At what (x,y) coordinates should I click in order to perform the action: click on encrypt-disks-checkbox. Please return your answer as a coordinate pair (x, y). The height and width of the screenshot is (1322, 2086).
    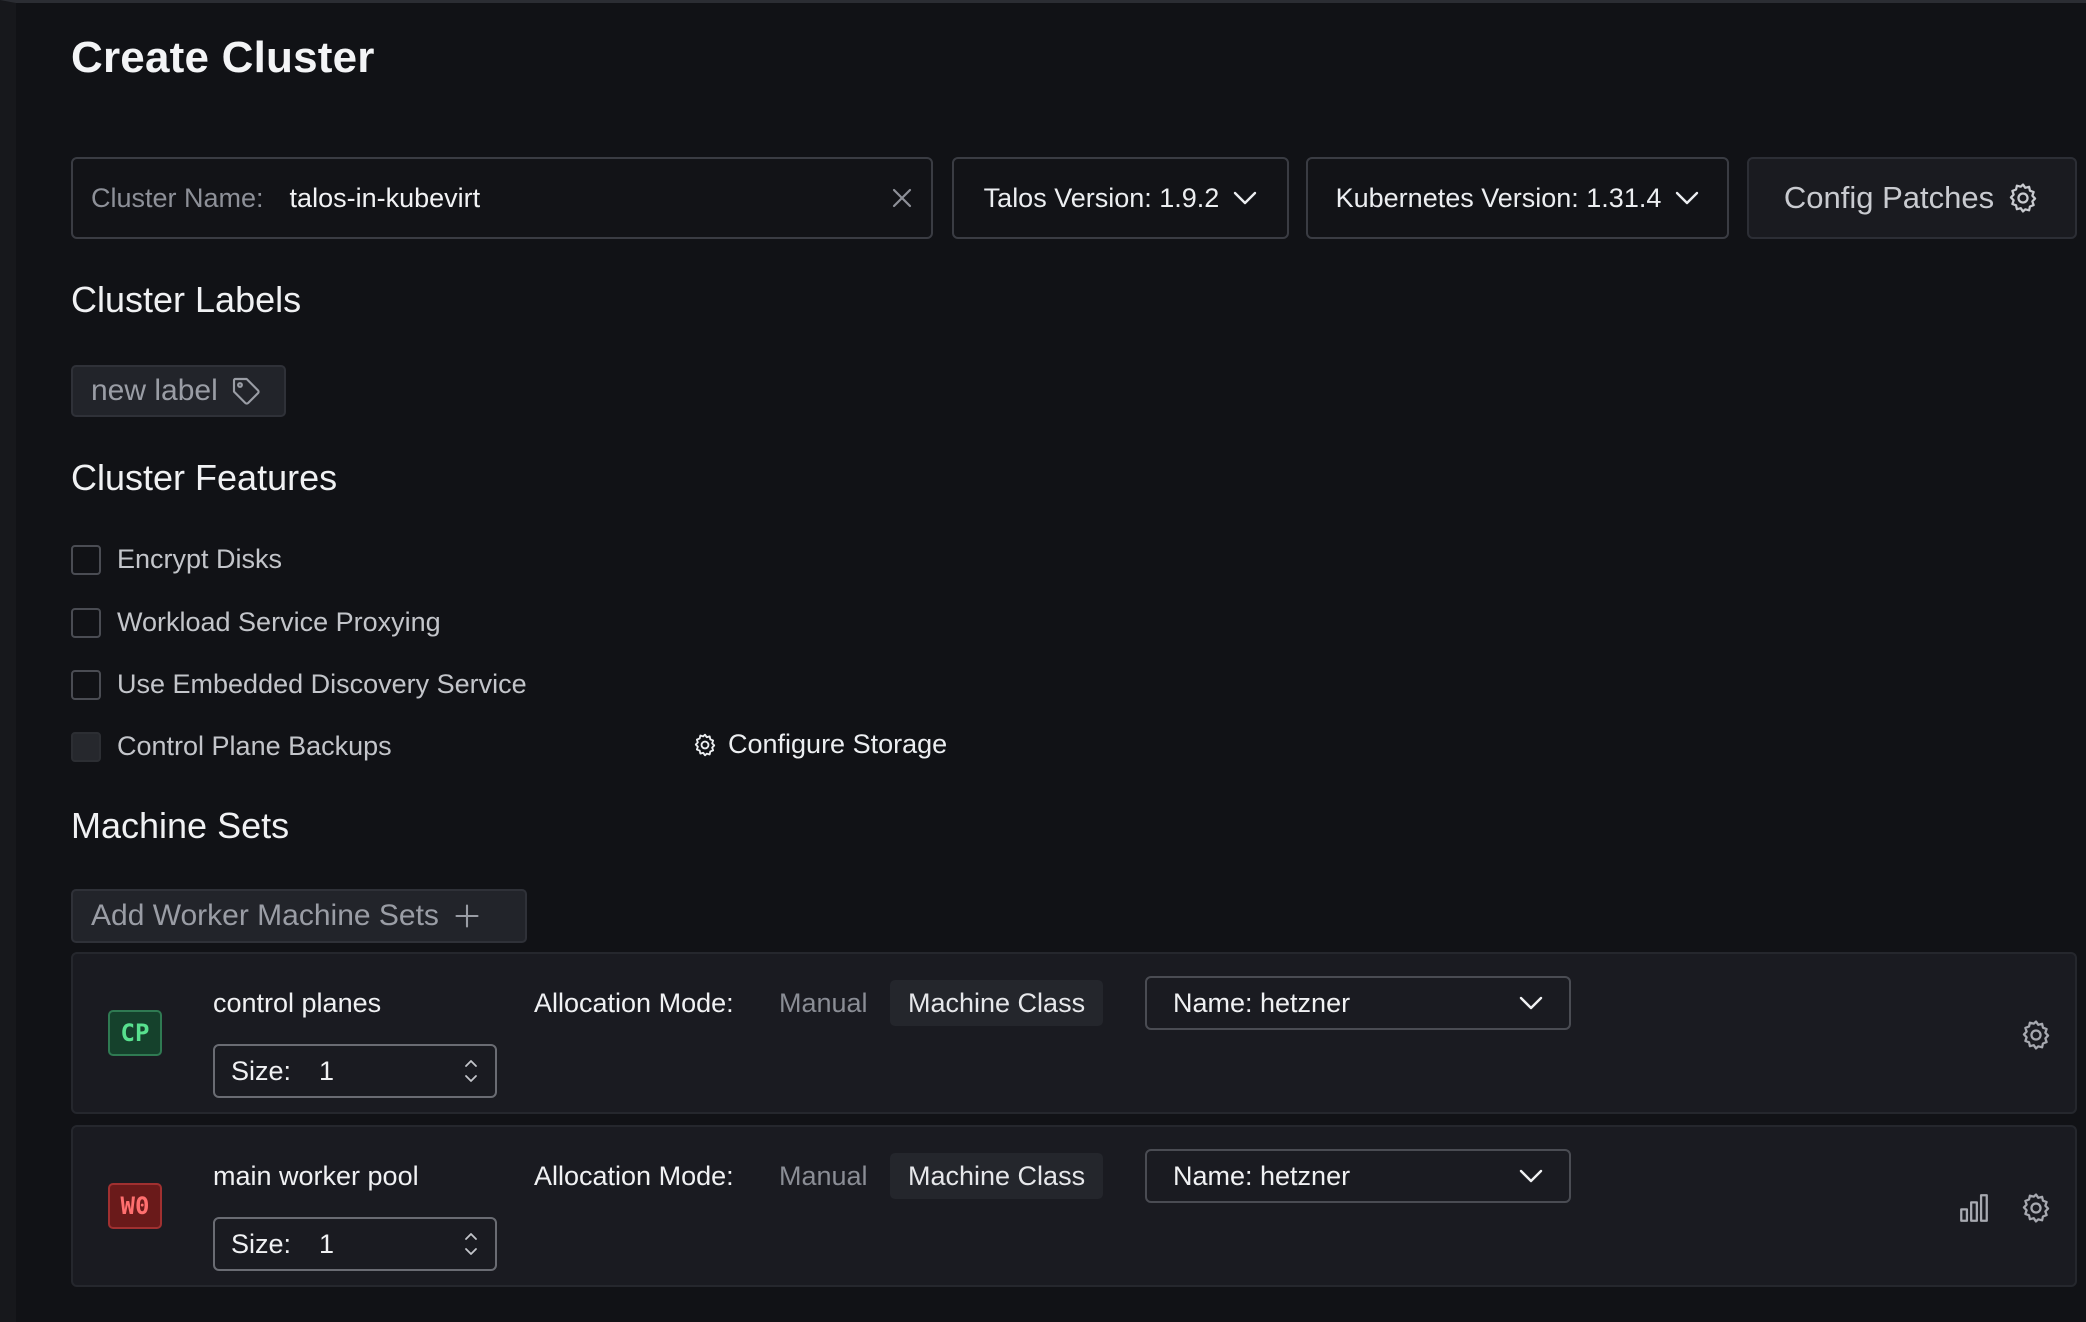
    Looking at the image, I should click on (86, 559).